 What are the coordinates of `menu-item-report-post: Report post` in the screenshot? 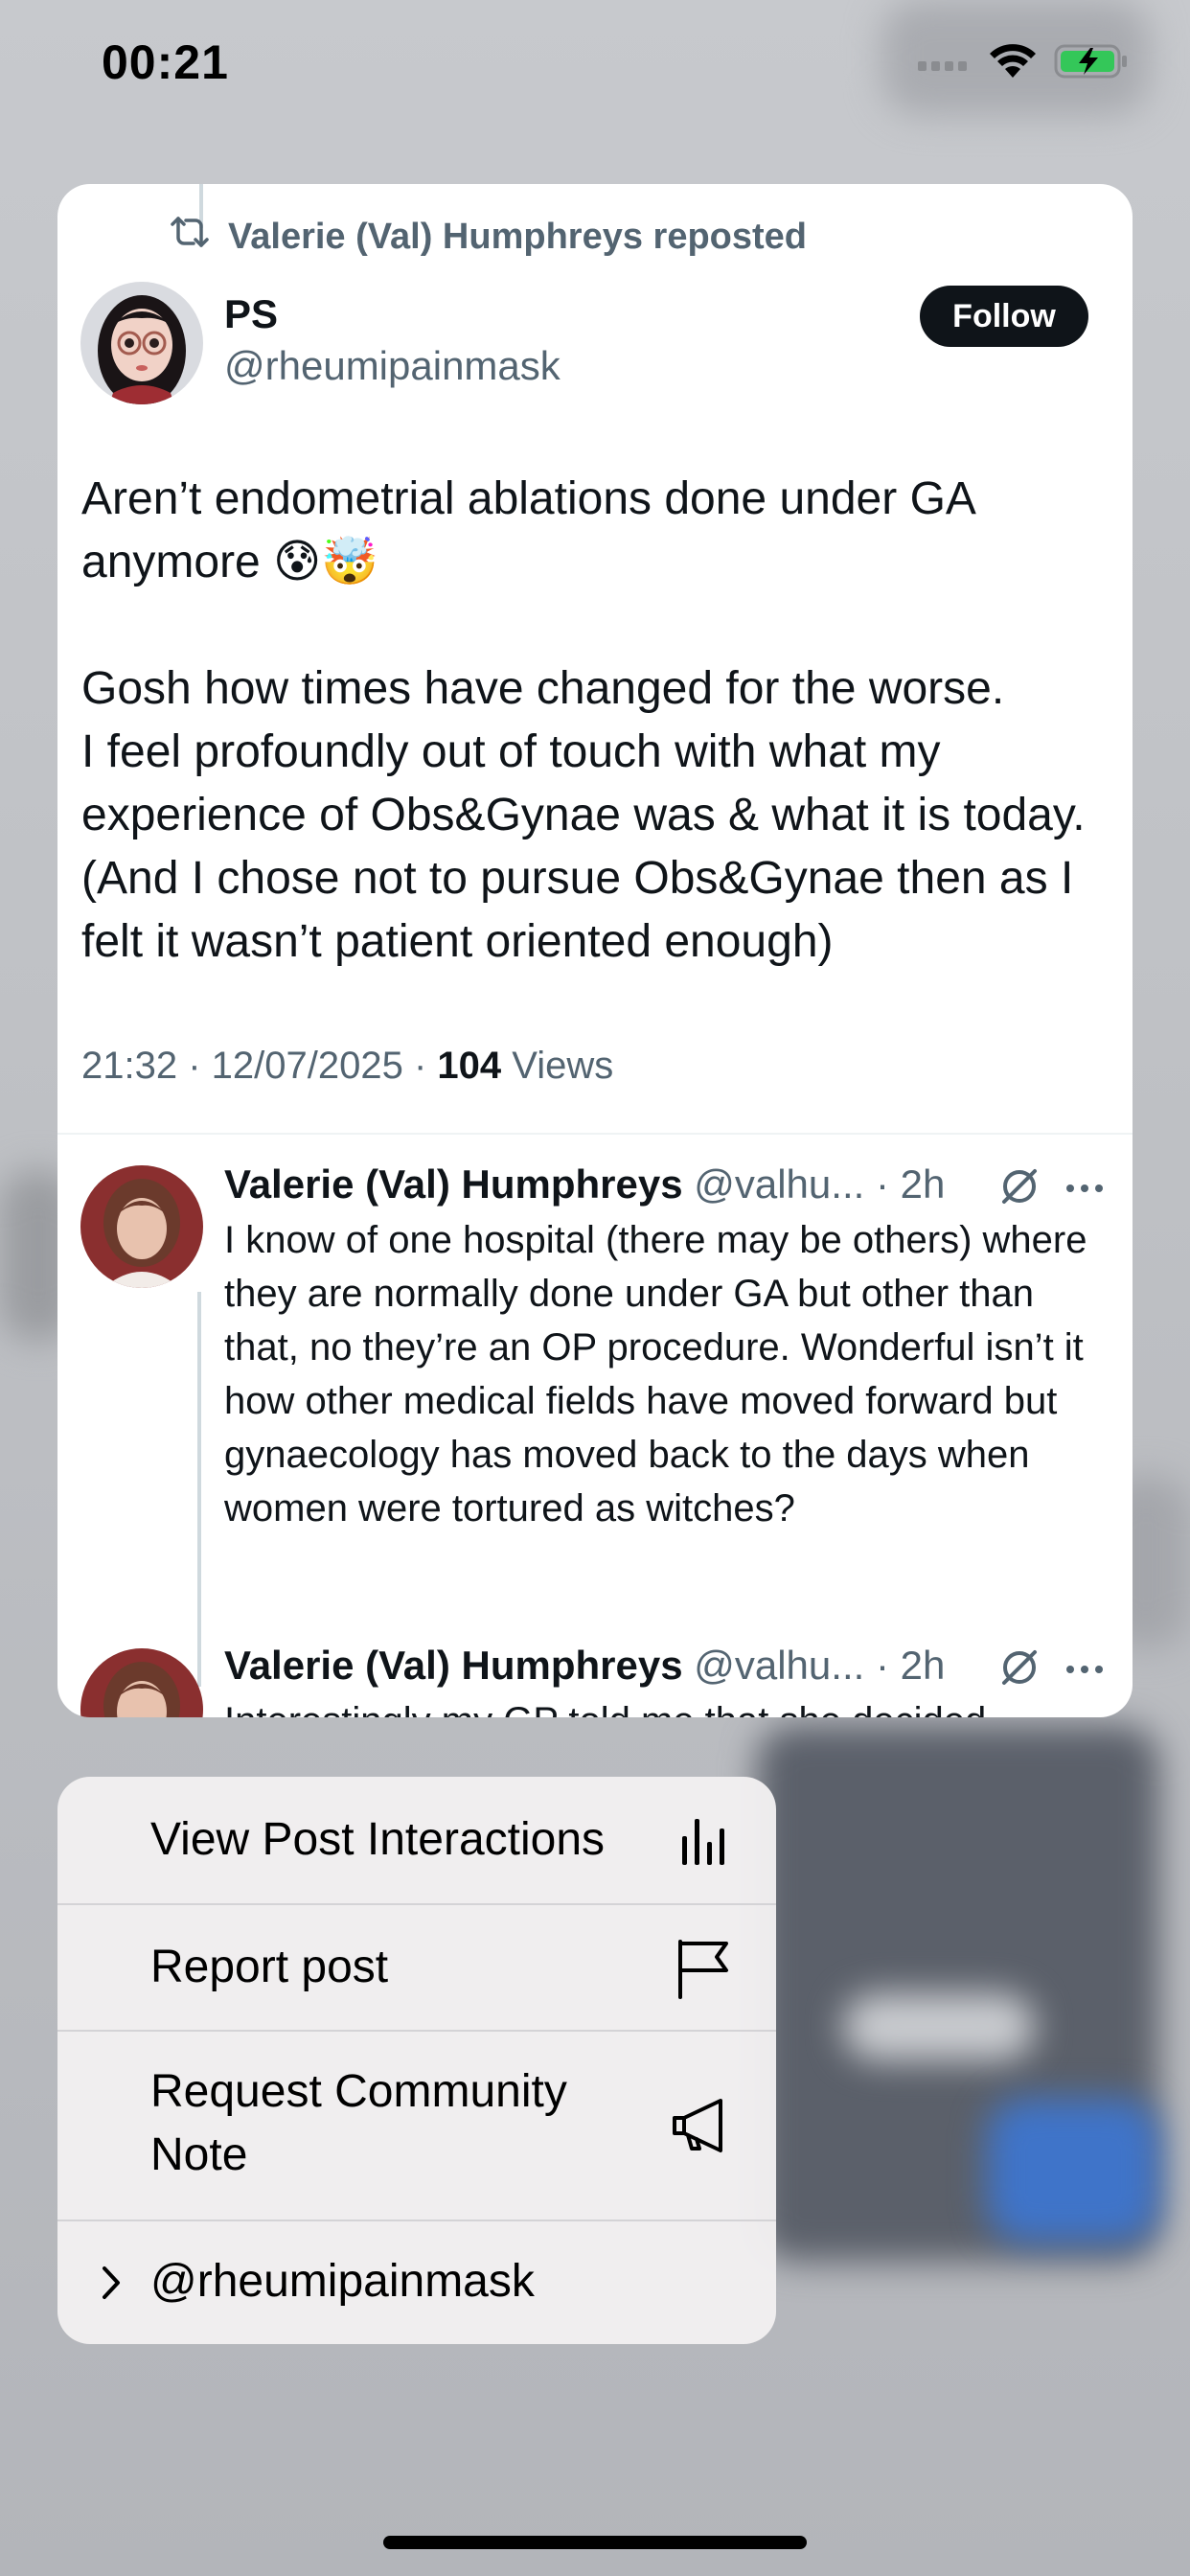 It's located at (417, 1967).